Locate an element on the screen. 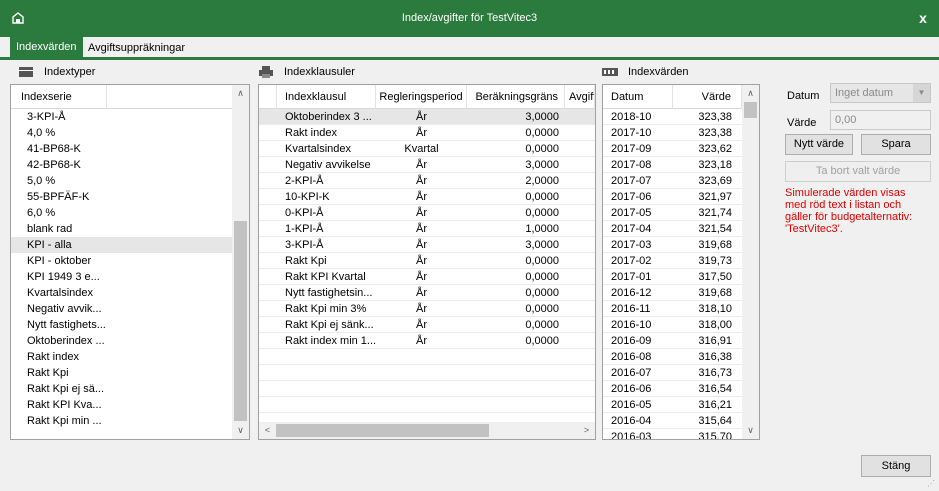 This screenshot has height=491, width=939. table-row: 2016-09 316,91 is located at coordinates (672, 341).